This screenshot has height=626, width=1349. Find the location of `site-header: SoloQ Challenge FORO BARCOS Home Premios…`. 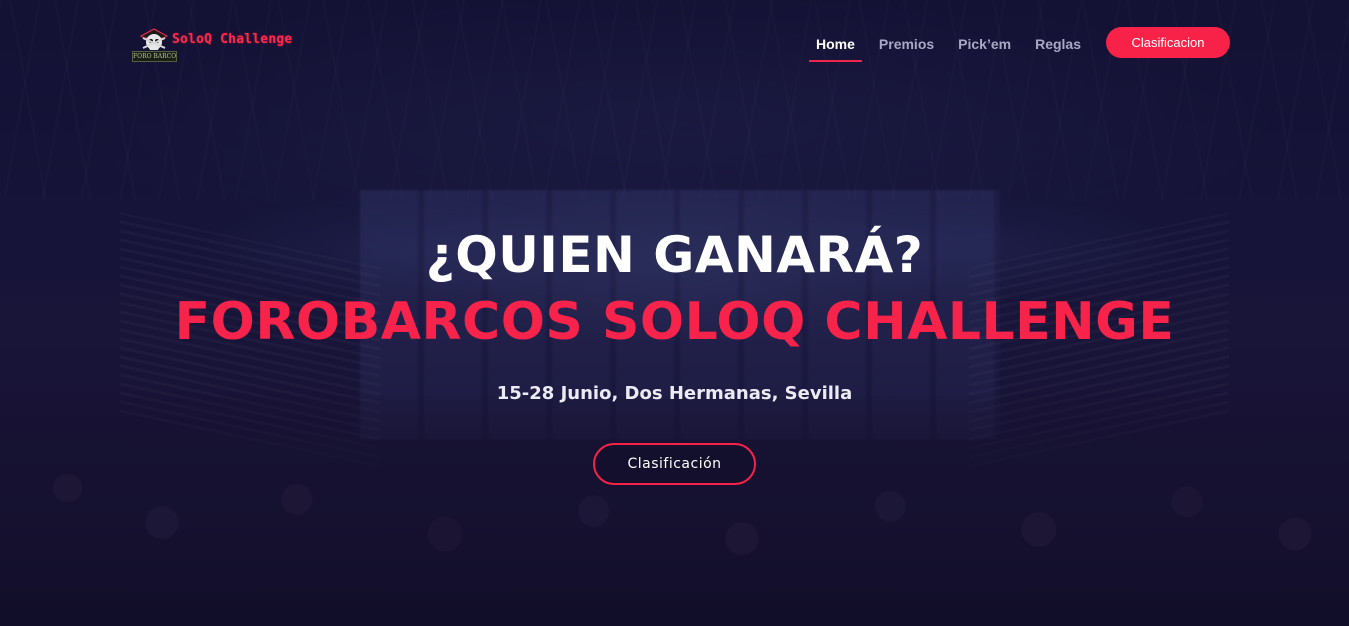

site-header: SoloQ Challenge FORO BARCOS Home Premios… is located at coordinates (674, 43).